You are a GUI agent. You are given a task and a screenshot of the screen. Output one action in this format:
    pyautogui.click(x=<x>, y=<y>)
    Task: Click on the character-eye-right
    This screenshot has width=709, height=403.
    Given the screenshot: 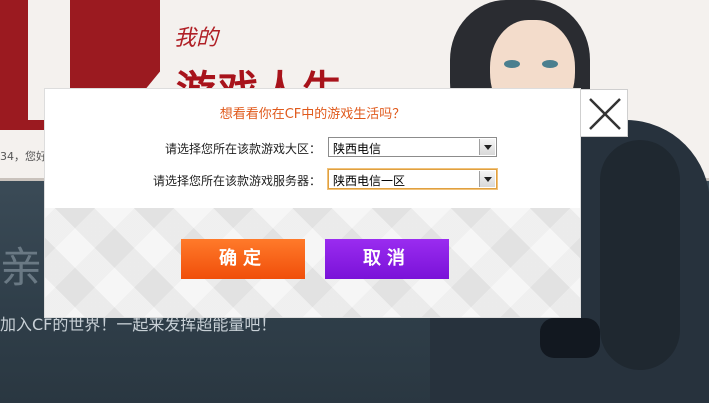 What is the action you would take?
    pyautogui.click(x=550, y=64)
    